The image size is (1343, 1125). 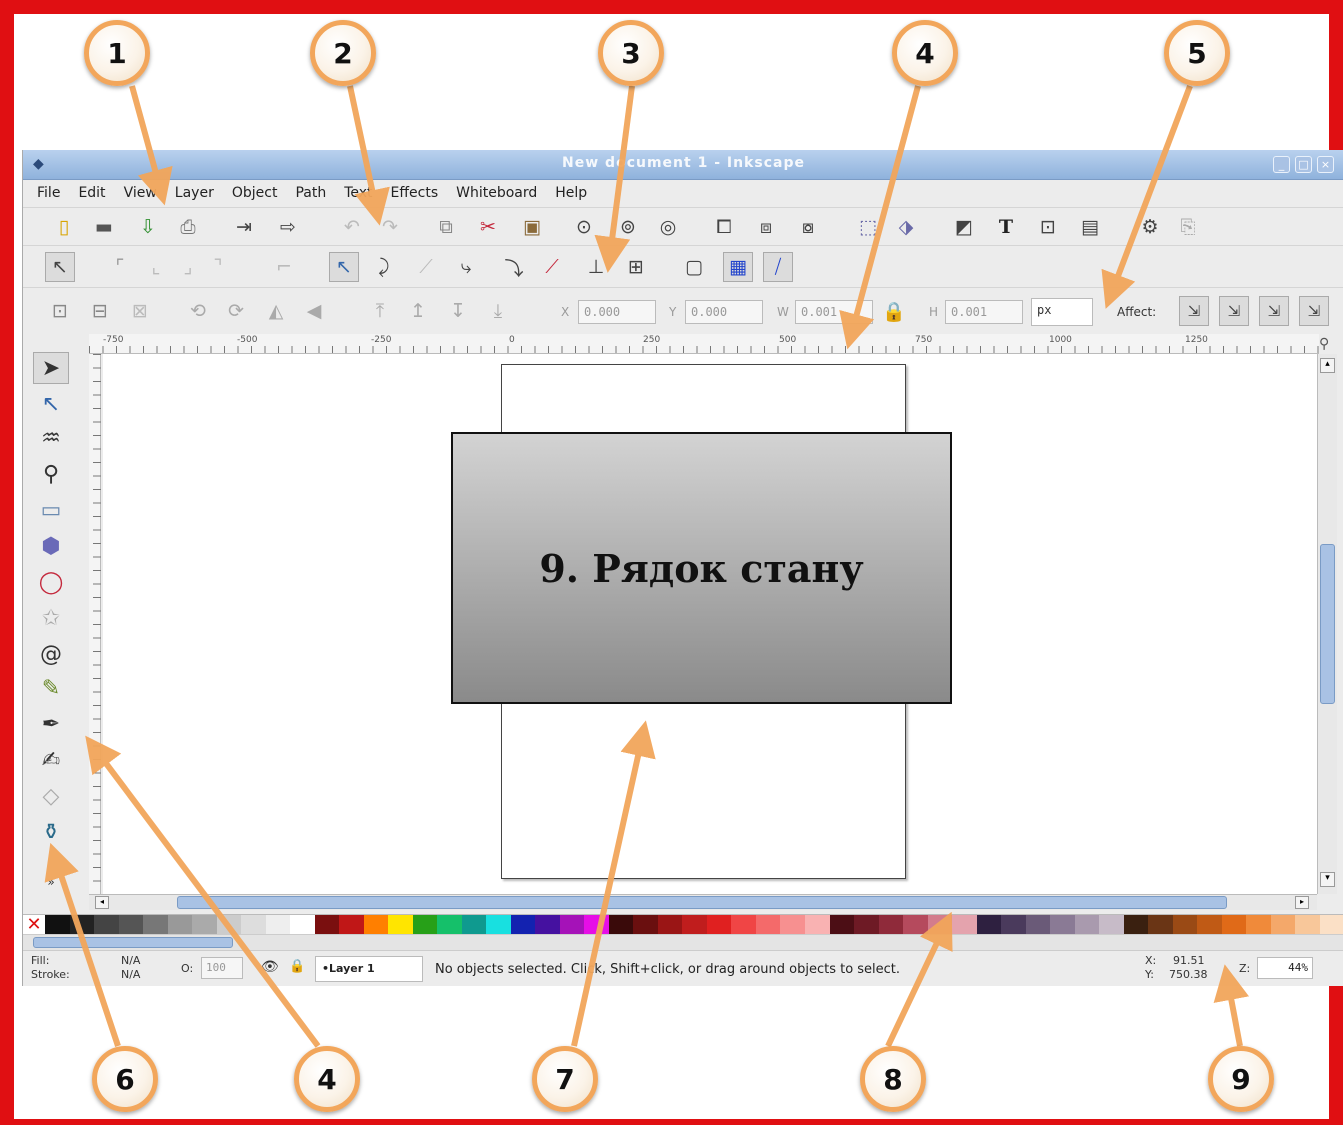 What do you see at coordinates (64, 227) in the screenshot?
I see `new-icon: ▯` at bounding box center [64, 227].